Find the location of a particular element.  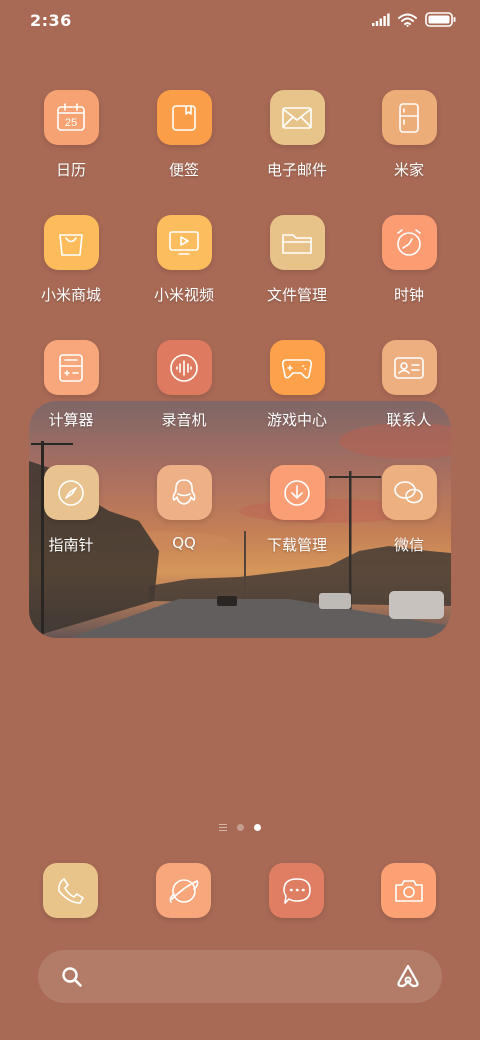

mail-icon is located at coordinates (297, 117).